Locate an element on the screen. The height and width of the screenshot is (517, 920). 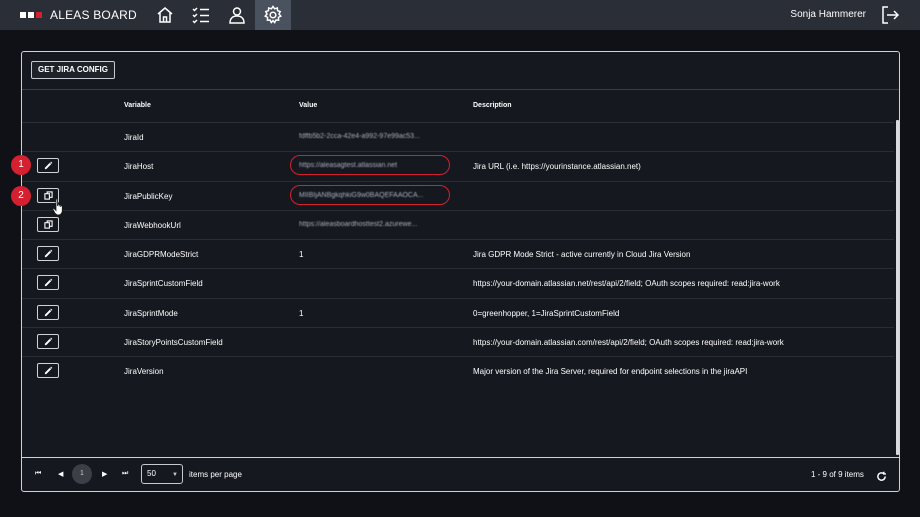
logout-icon is located at coordinates (891, 15).